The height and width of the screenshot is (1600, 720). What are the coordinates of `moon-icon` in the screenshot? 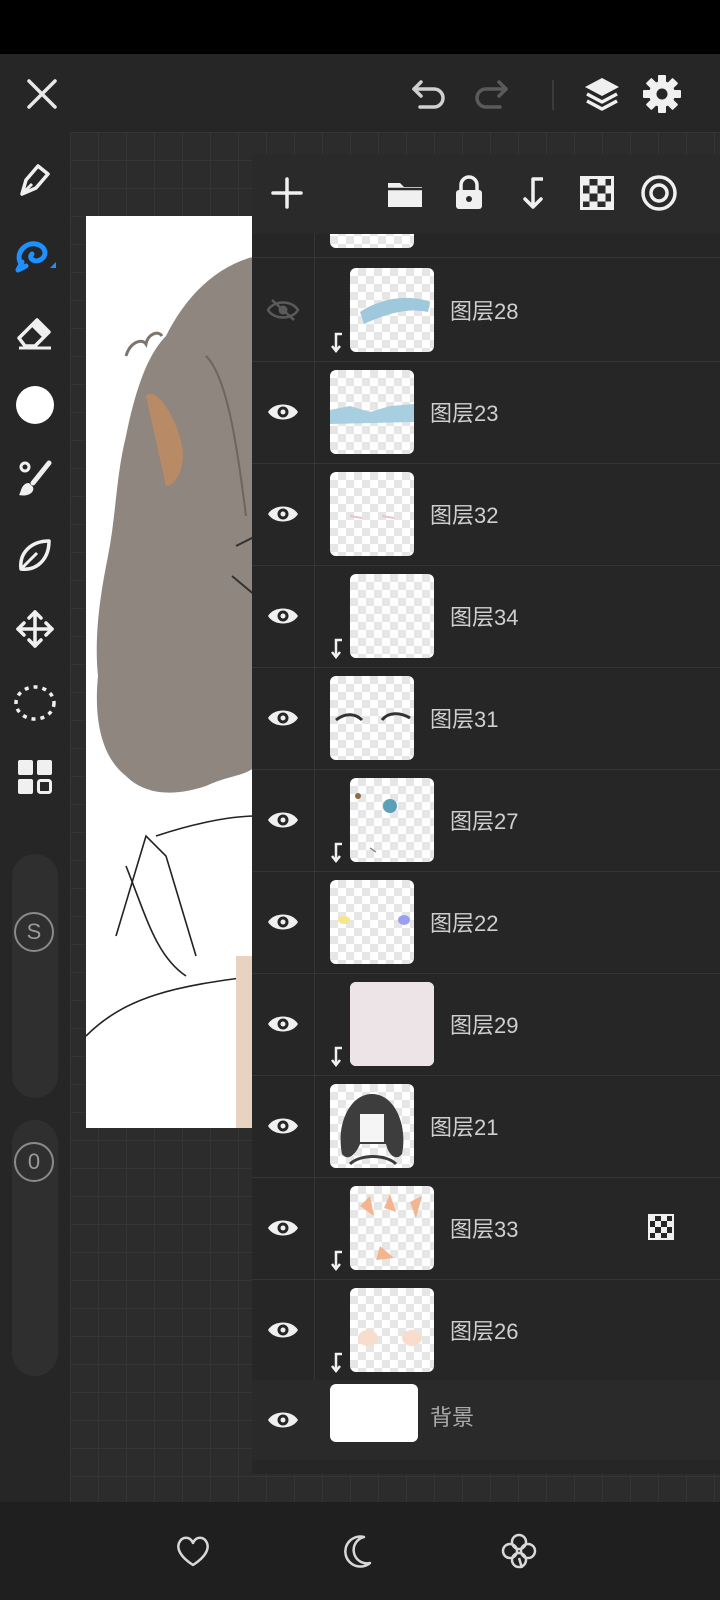 It's located at (358, 1551).